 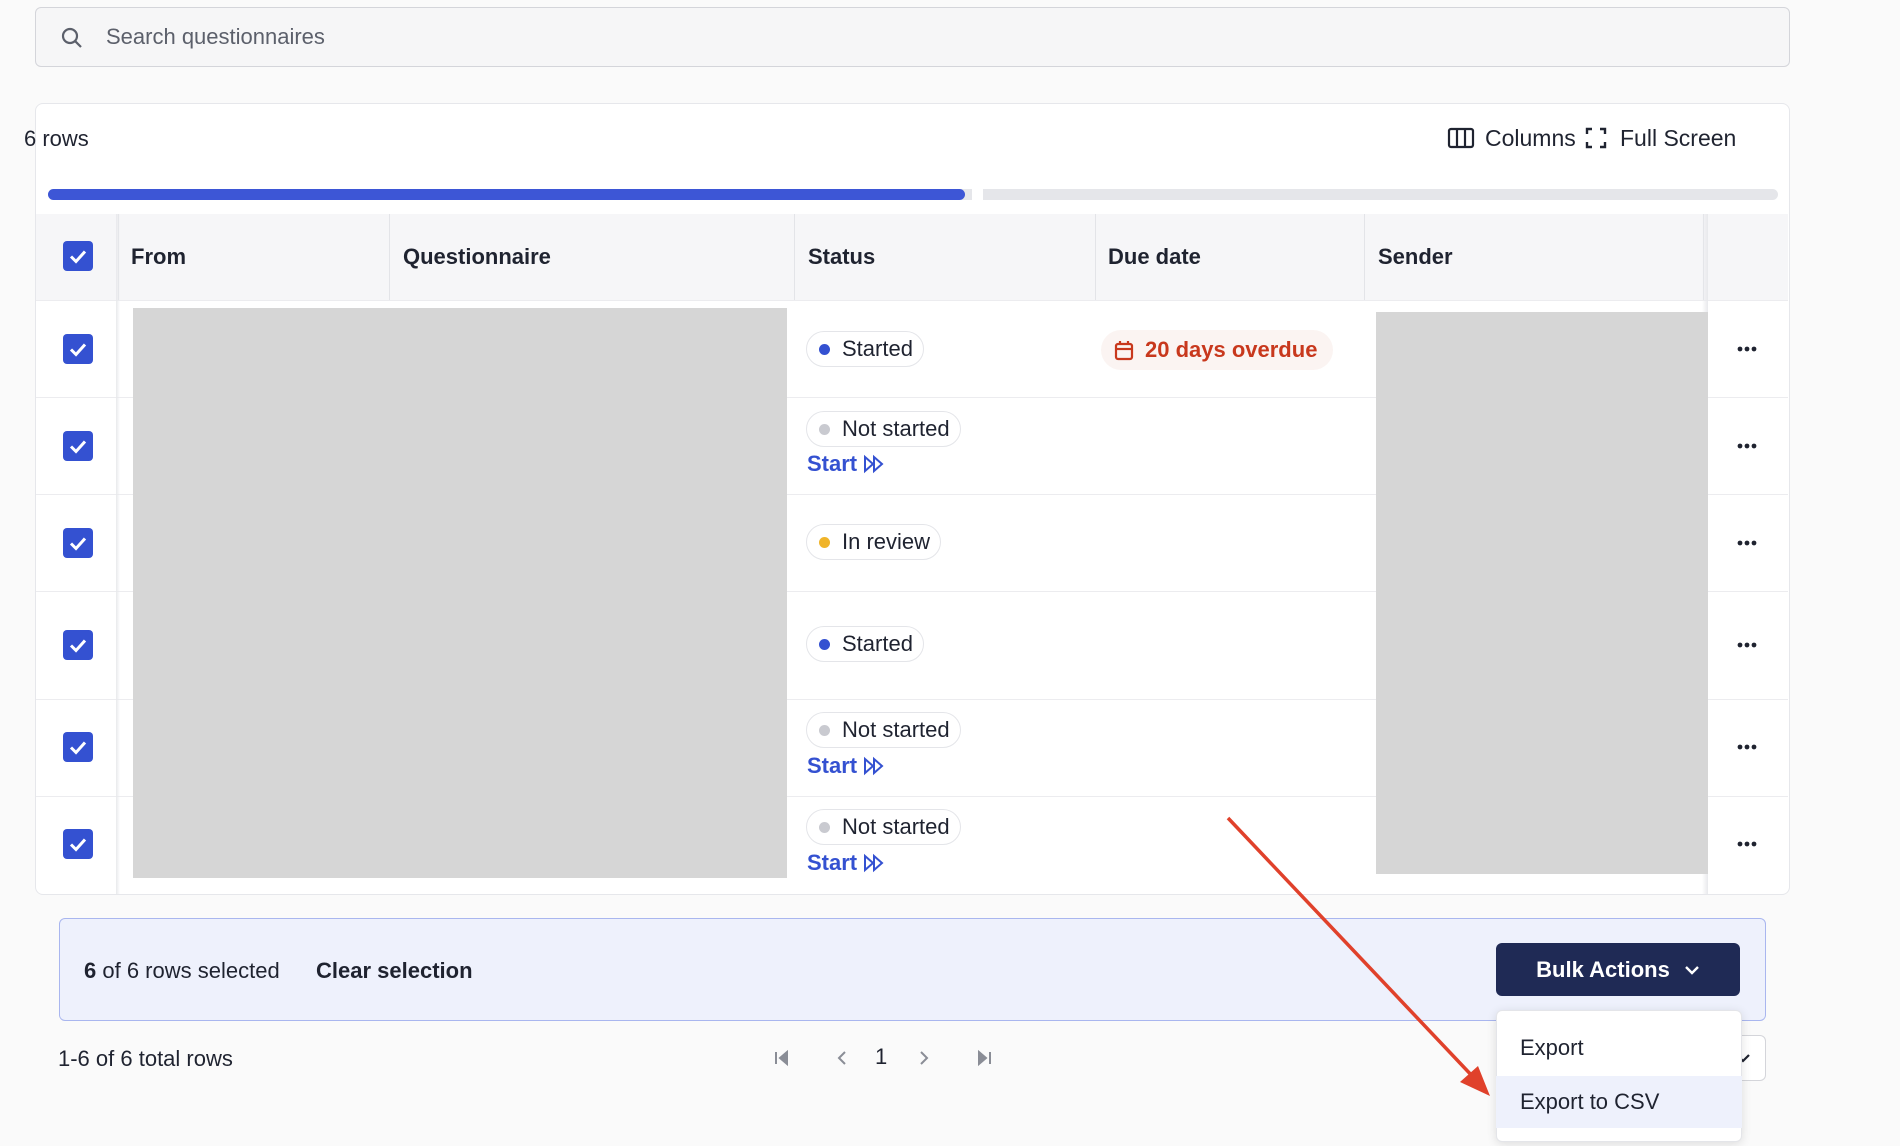 I want to click on chevron-down-icon, so click(x=1691, y=970).